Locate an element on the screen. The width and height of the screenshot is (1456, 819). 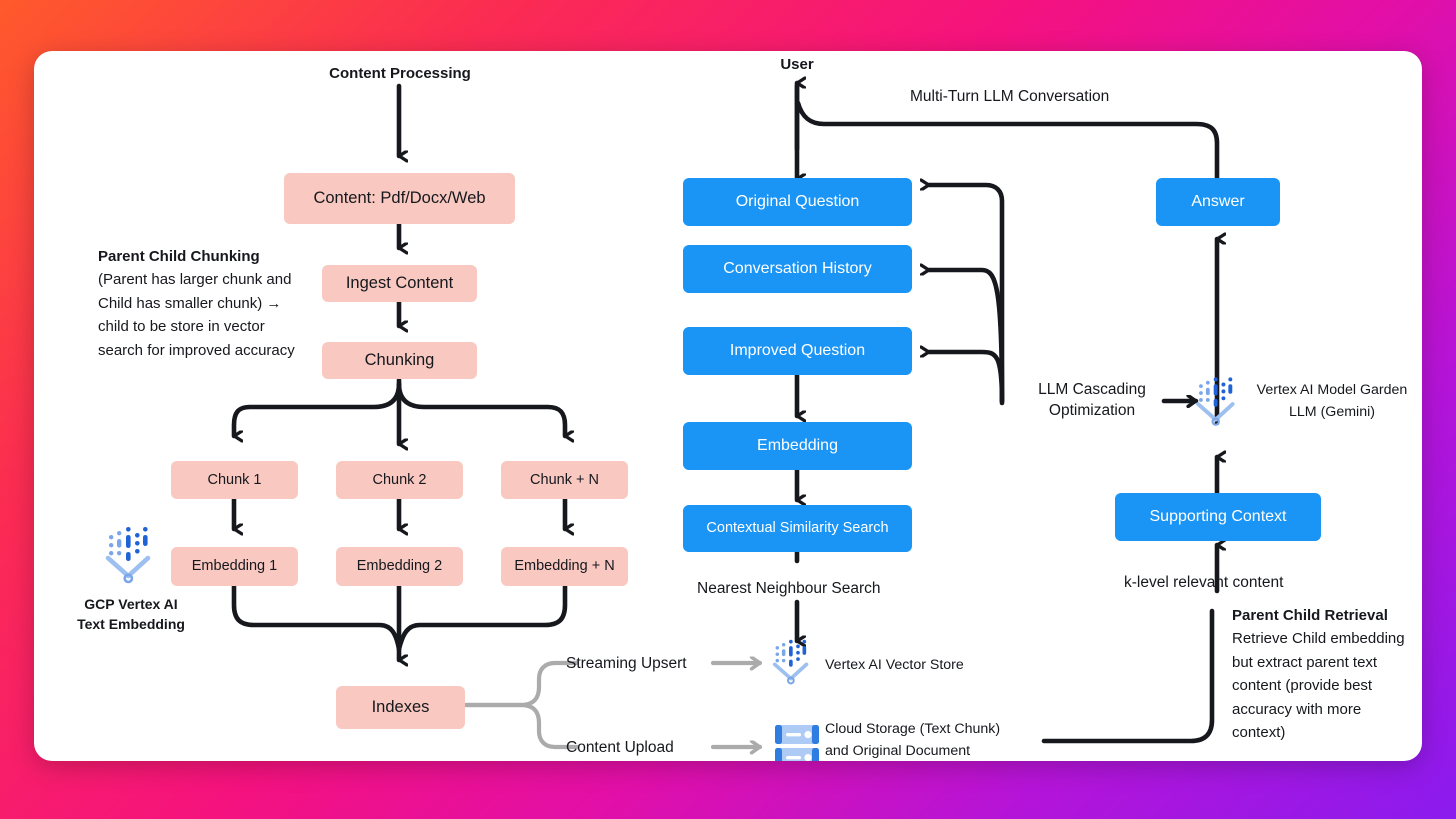
gcp-vertex-embedding-line2: Text Embedding is located at coordinates (131, 624).